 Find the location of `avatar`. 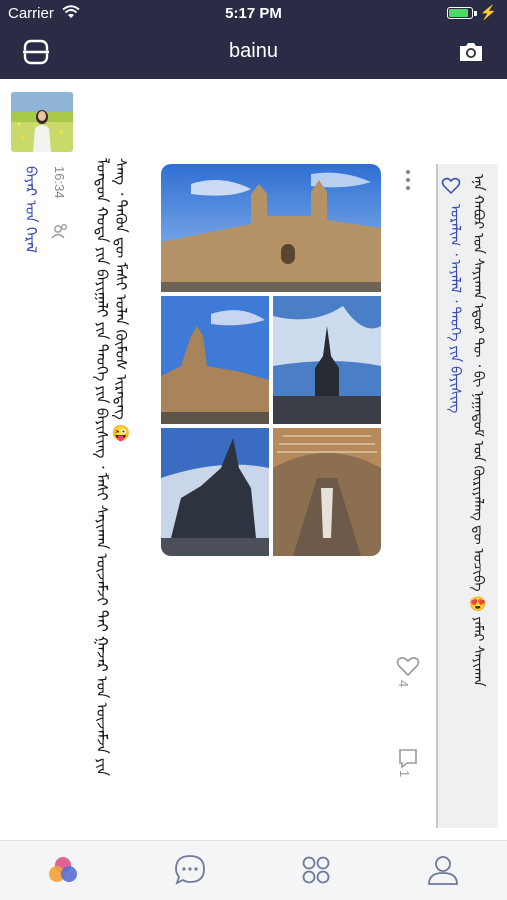

avatar is located at coordinates (42, 122).